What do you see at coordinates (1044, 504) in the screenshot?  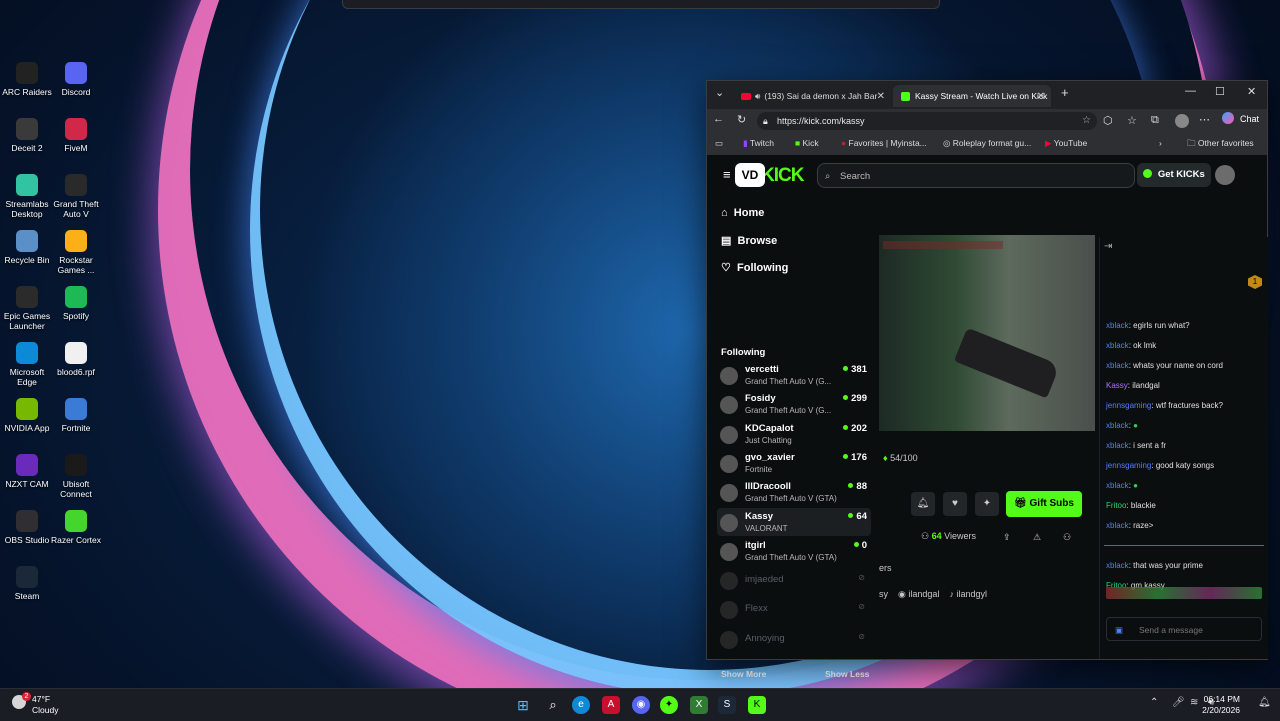 I see `gift-subs-button: 🎁︎ Gift Subs` at bounding box center [1044, 504].